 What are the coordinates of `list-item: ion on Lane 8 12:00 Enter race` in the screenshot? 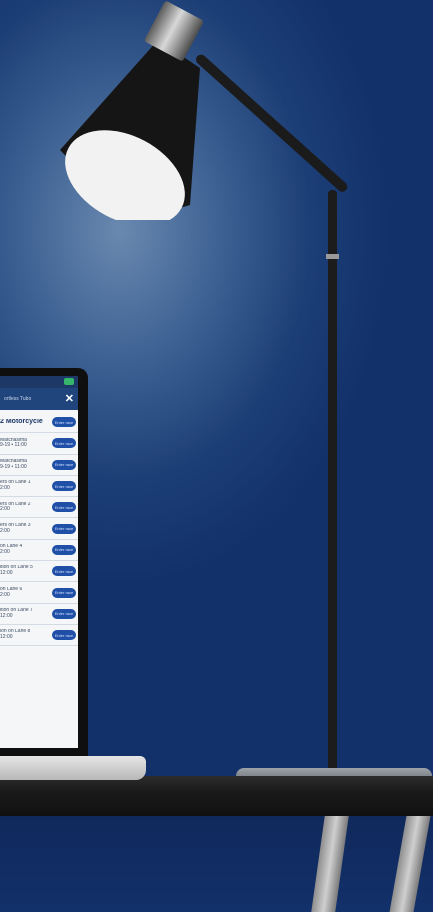 It's located at (39, 636).